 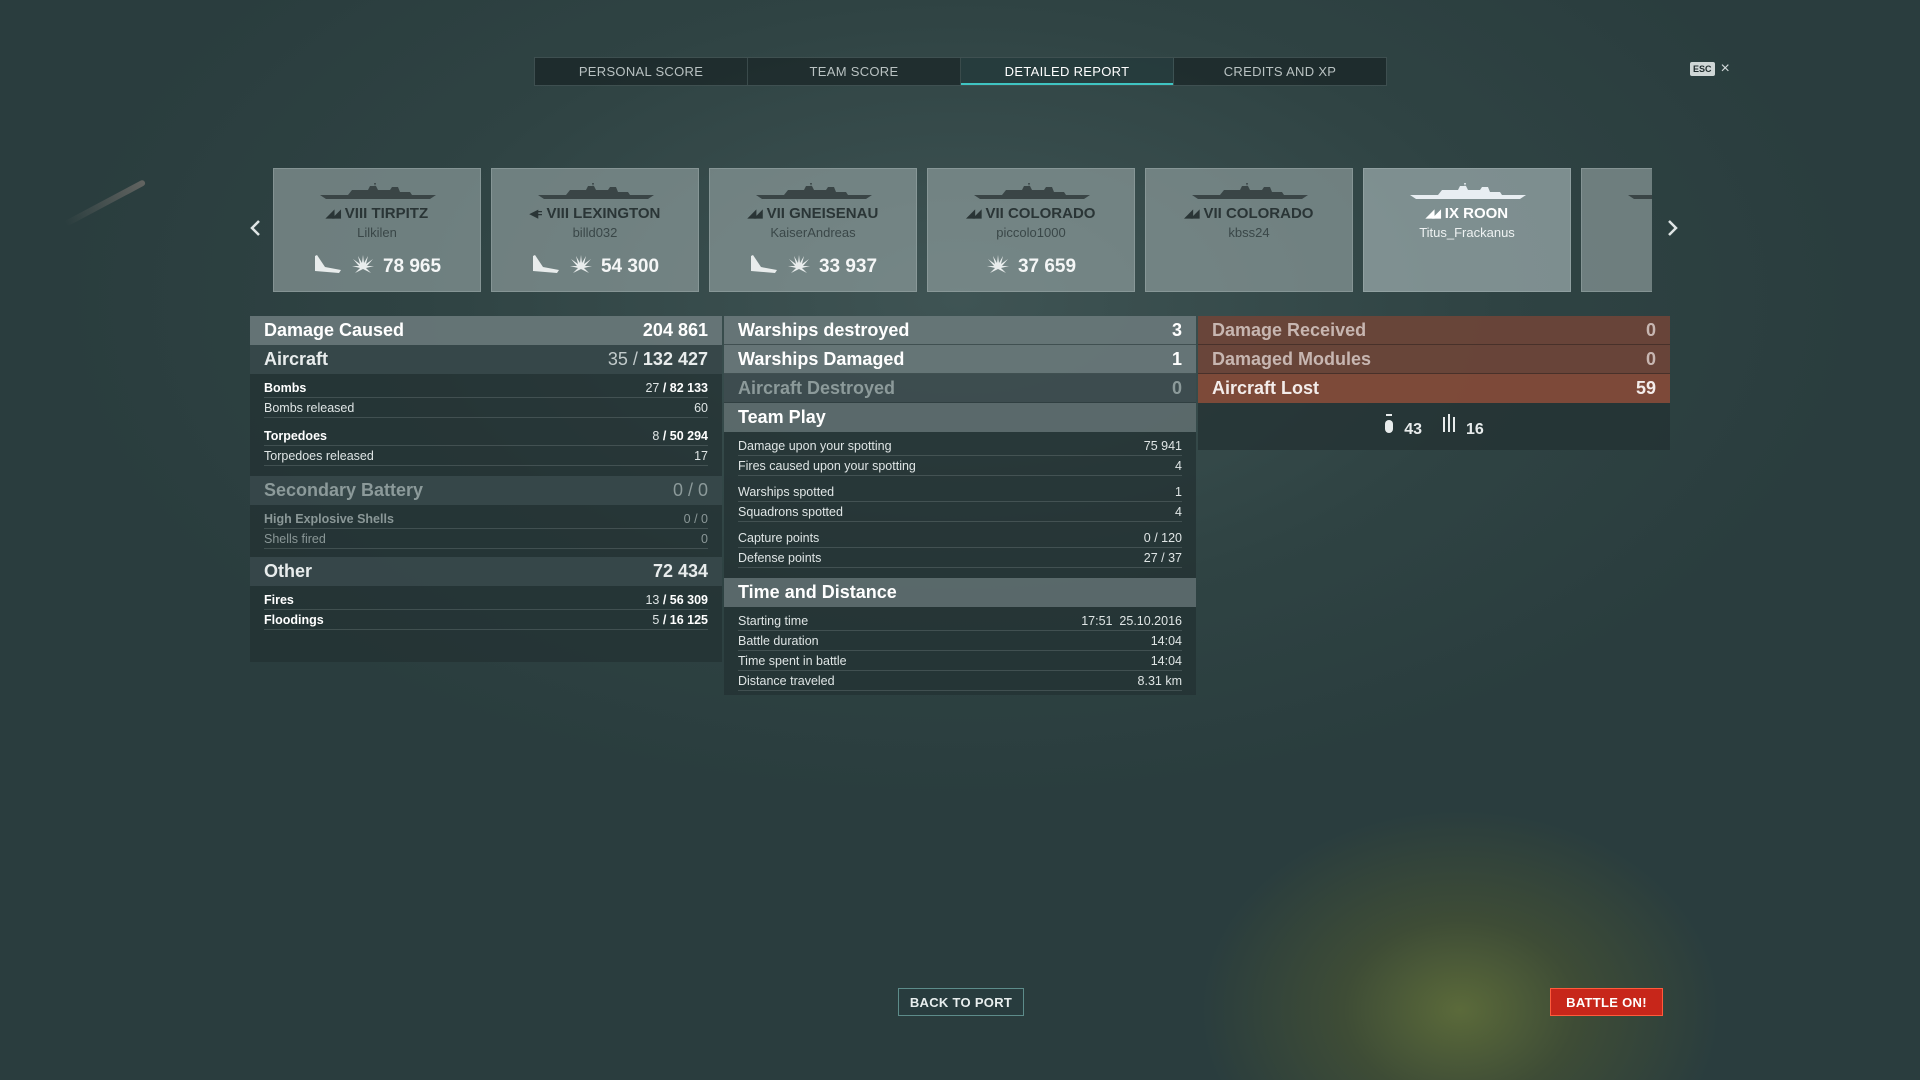 What do you see at coordinates (486, 359) in the screenshot?
I see `aircraft-header: Aircraft 35 / 132 427` at bounding box center [486, 359].